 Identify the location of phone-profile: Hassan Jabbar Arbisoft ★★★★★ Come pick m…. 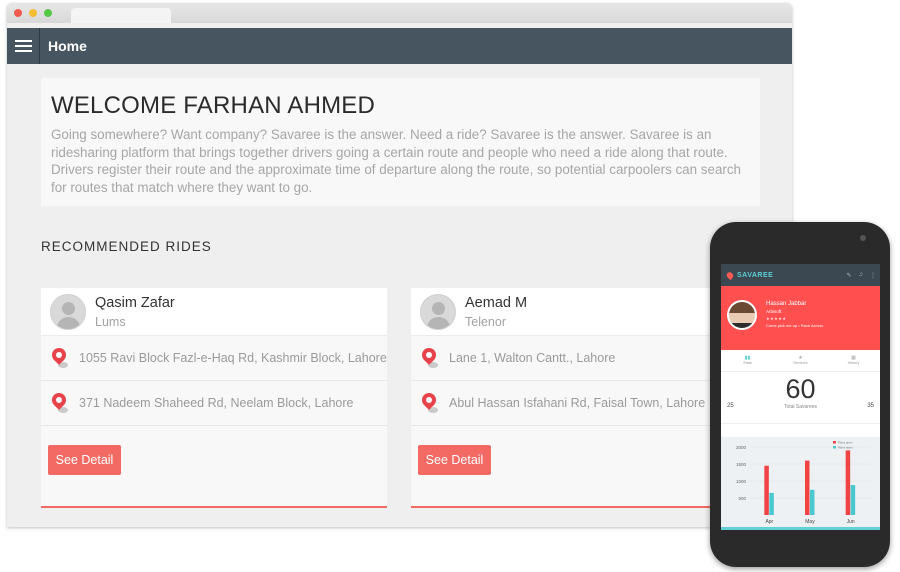
(800, 318).